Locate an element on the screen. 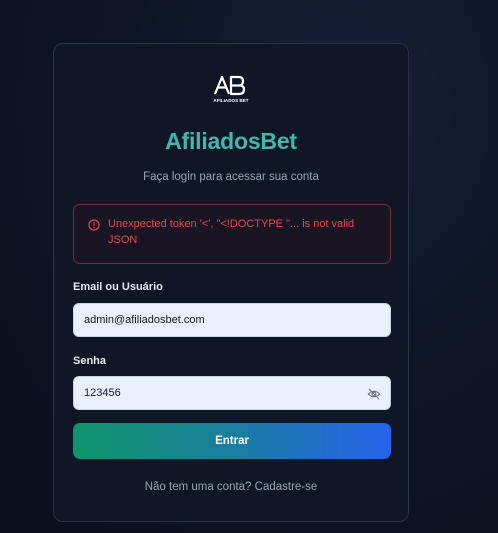  brand-name: AfiliadosBet is located at coordinates (231, 141).